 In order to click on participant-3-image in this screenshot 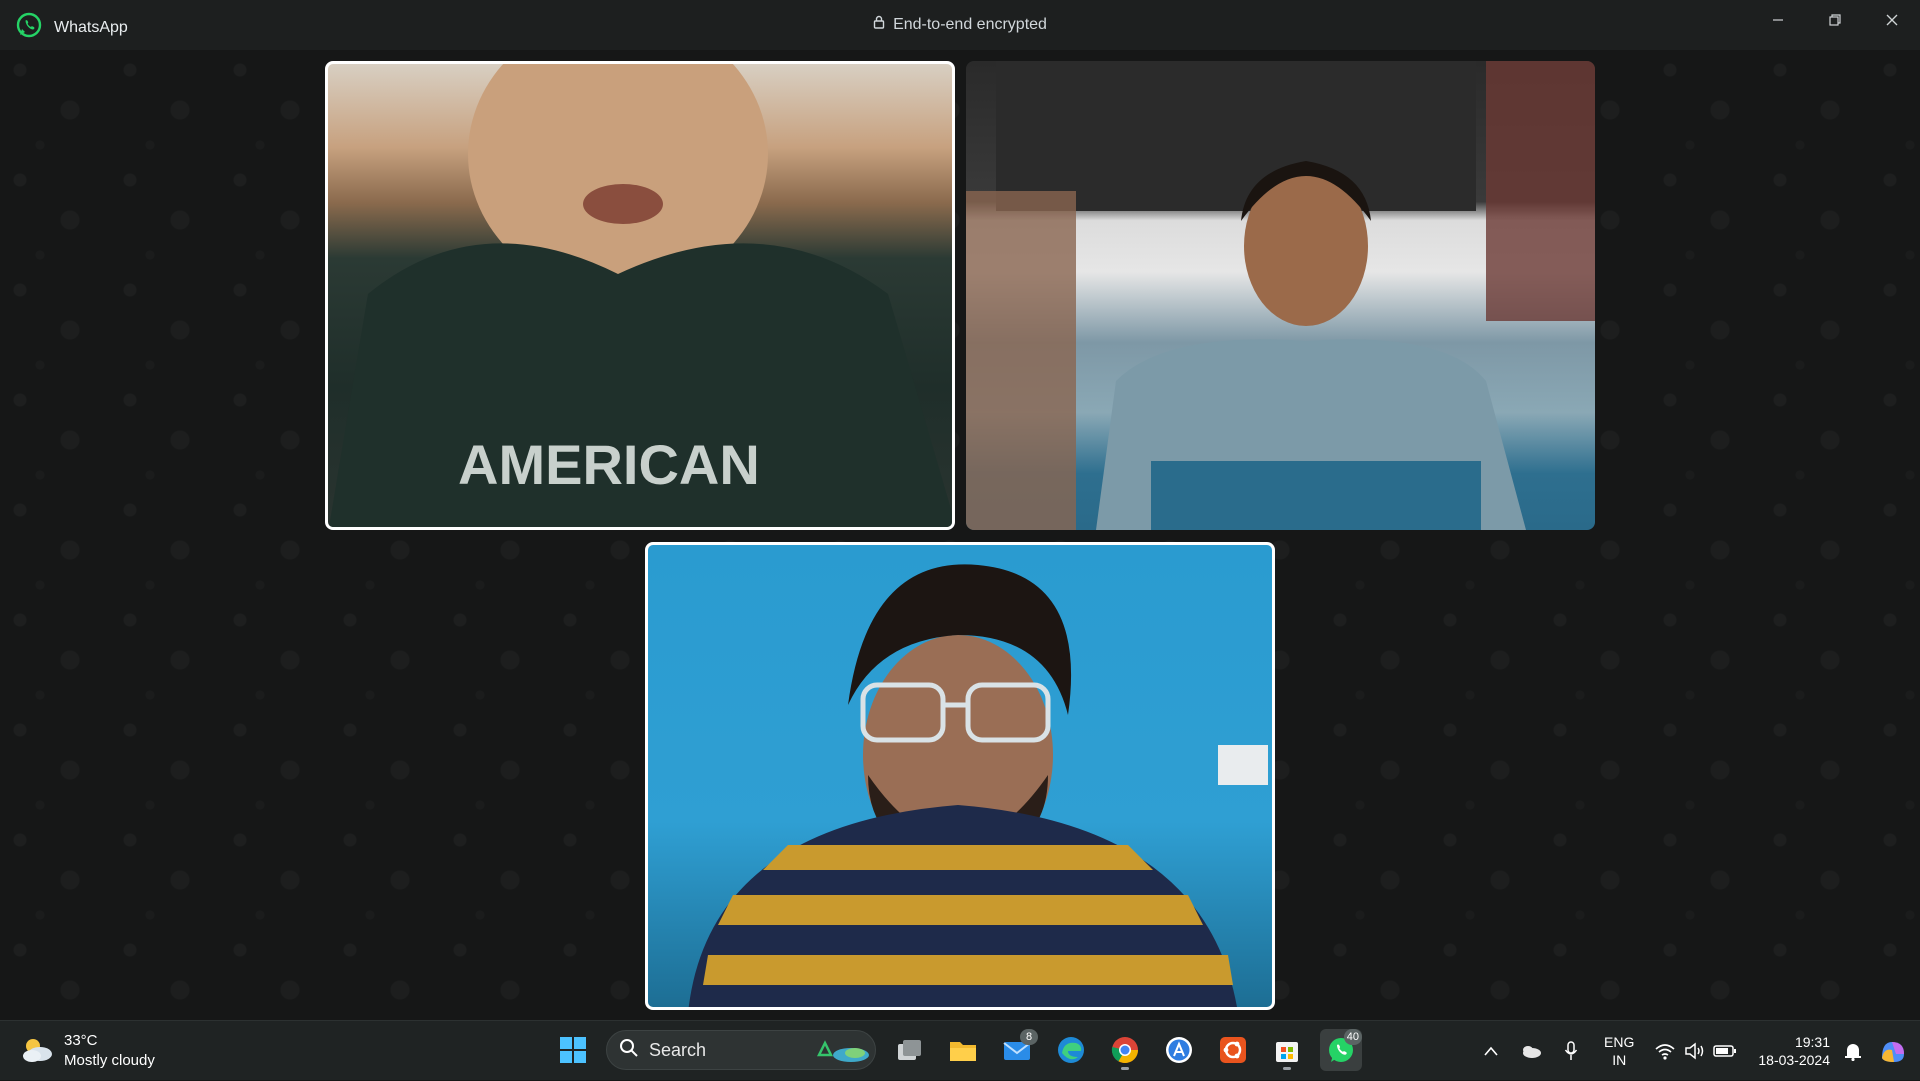, I will do `click(978, 785)`.